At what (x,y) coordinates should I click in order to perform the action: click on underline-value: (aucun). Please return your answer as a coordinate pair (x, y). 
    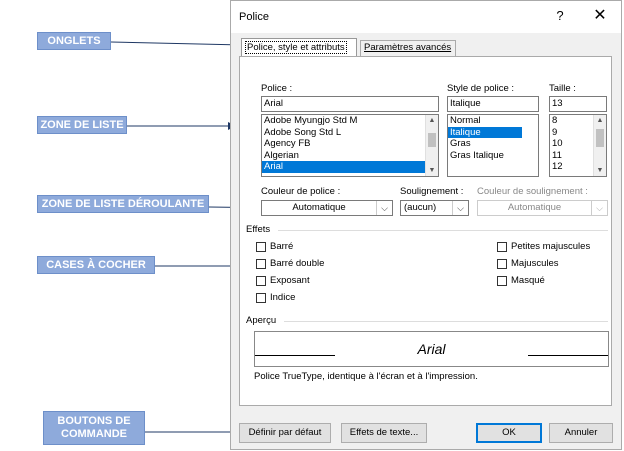
    Looking at the image, I should click on (420, 207).